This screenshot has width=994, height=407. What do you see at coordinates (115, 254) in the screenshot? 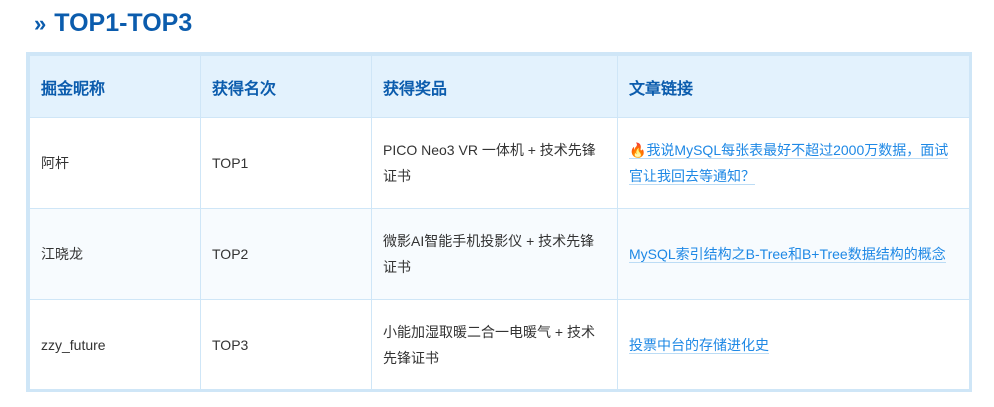
I see `nickname-cell: 江晓龙` at bounding box center [115, 254].